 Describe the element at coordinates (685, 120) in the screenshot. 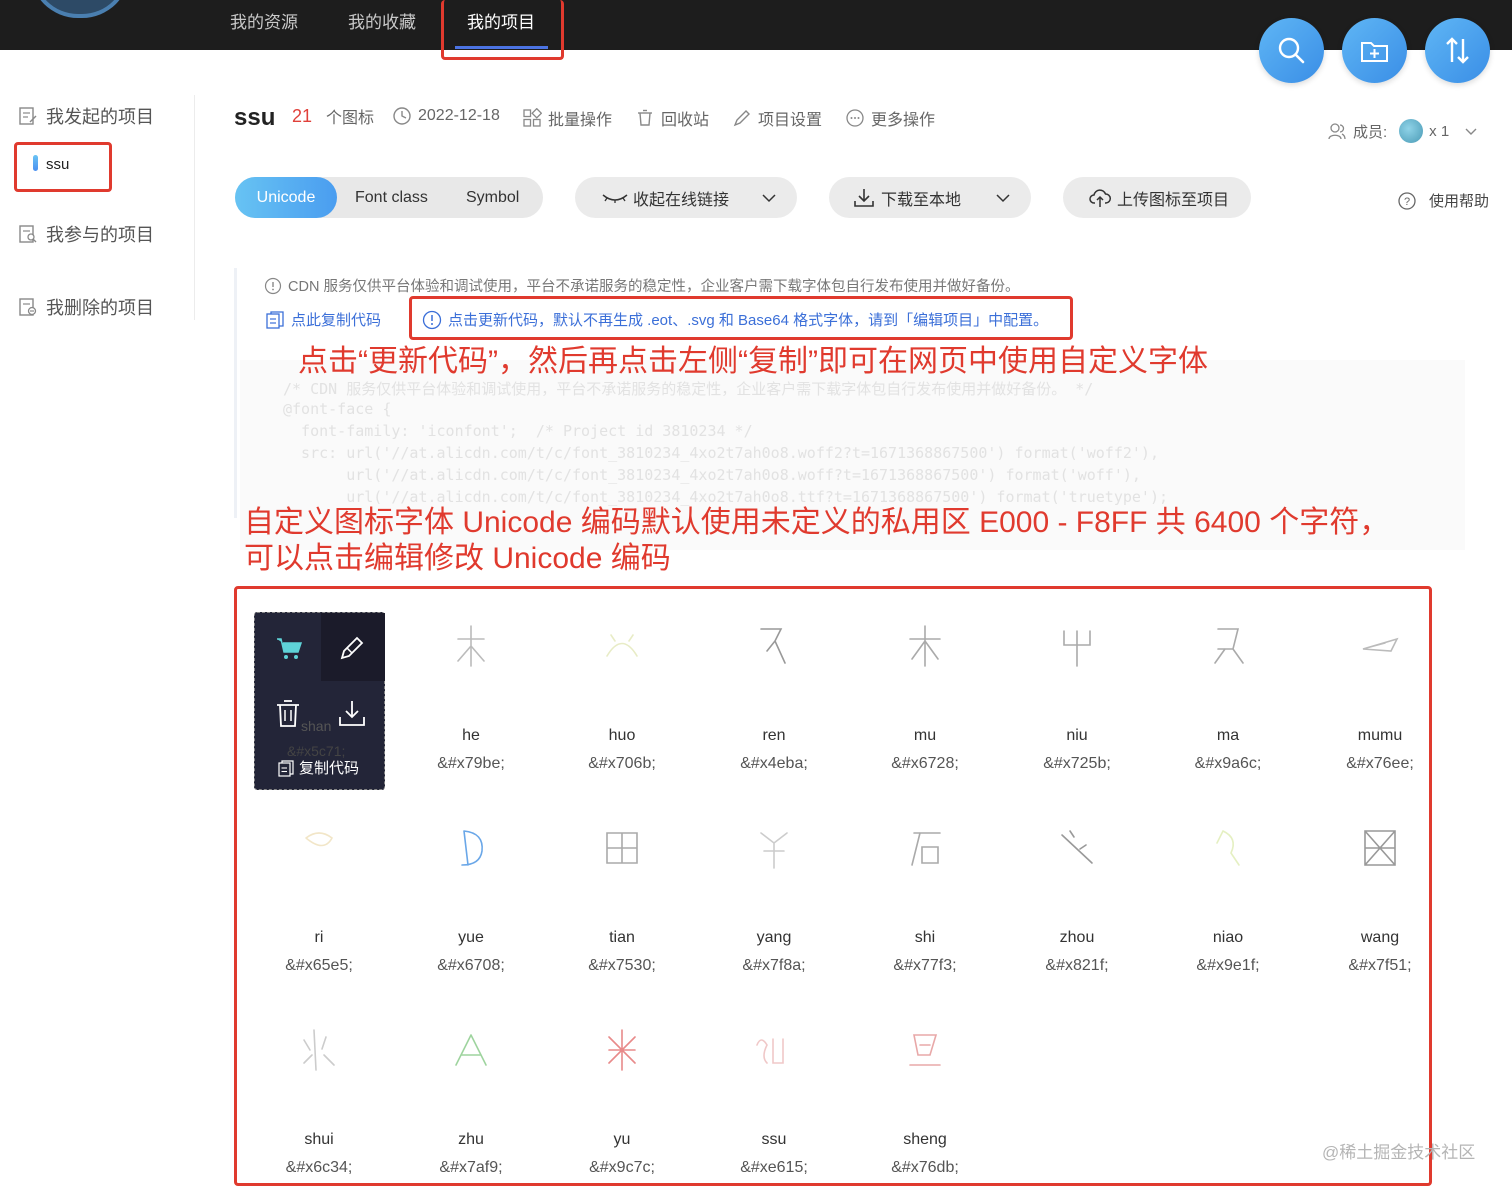

I see `recycle-bin-label: 回收站` at that location.